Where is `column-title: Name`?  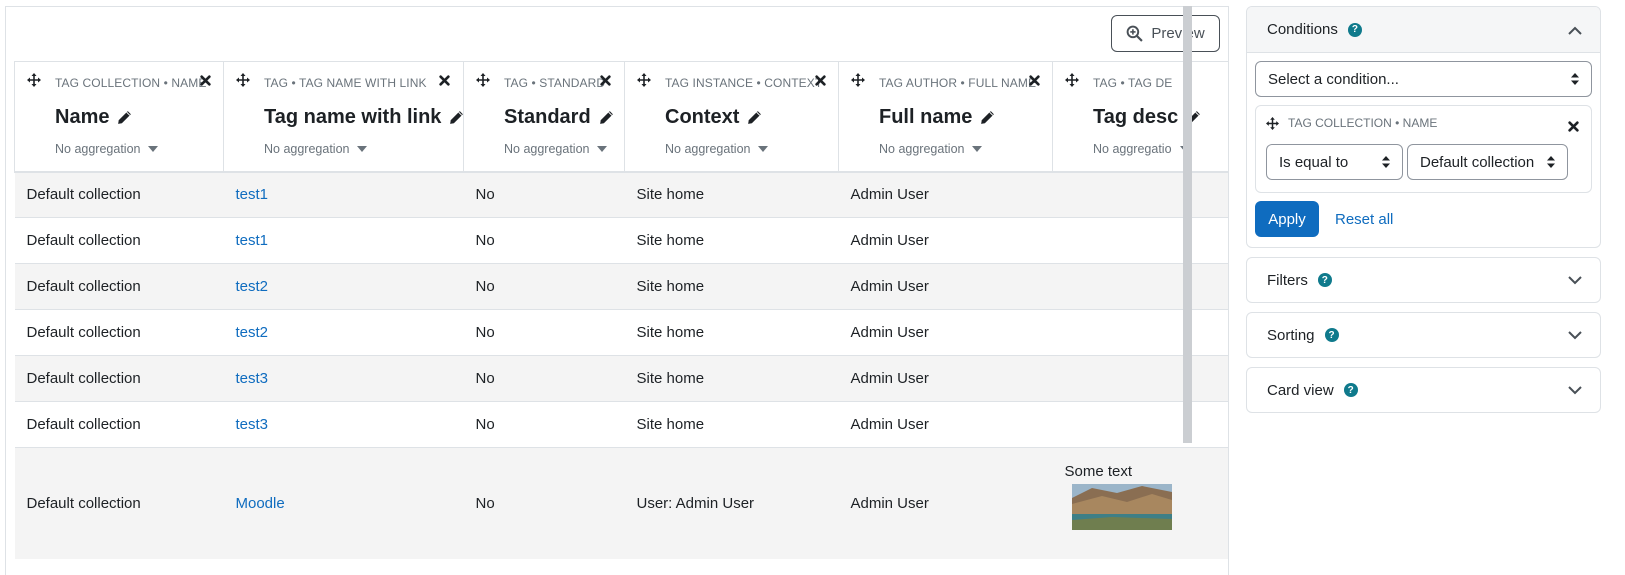 column-title: Name is located at coordinates (93, 117).